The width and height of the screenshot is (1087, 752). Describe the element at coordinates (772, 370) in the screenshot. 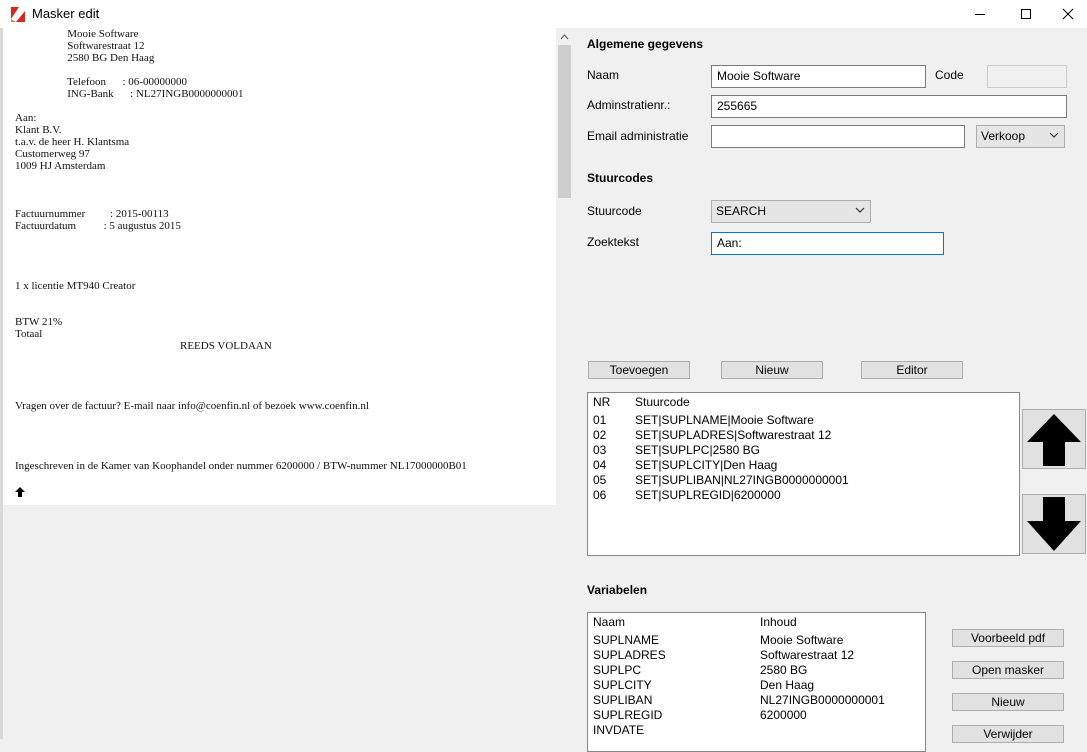

I see `nieuw-stuurcode-button: Nieuw` at that location.